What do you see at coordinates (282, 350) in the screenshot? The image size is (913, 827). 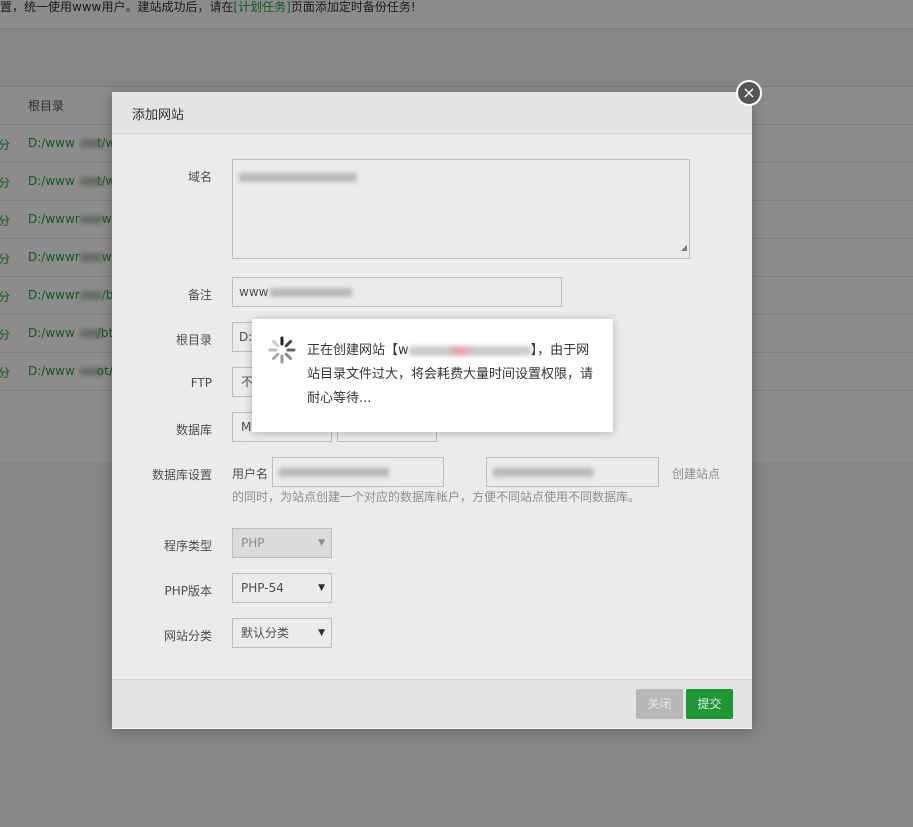 I see `loading-spinner-icon` at bounding box center [282, 350].